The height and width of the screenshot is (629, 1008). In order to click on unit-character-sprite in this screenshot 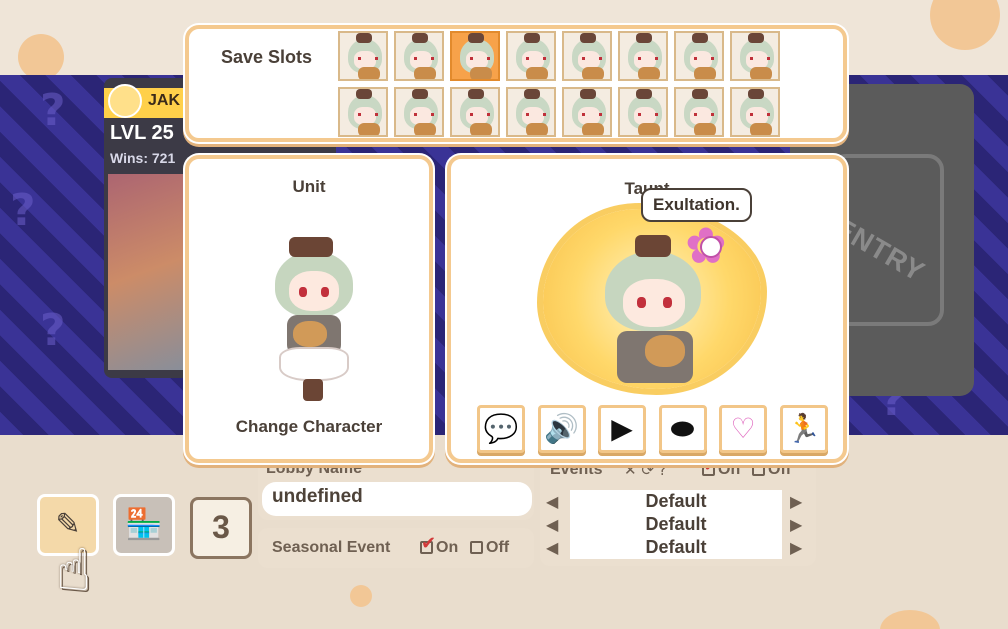, I will do `click(314, 322)`.